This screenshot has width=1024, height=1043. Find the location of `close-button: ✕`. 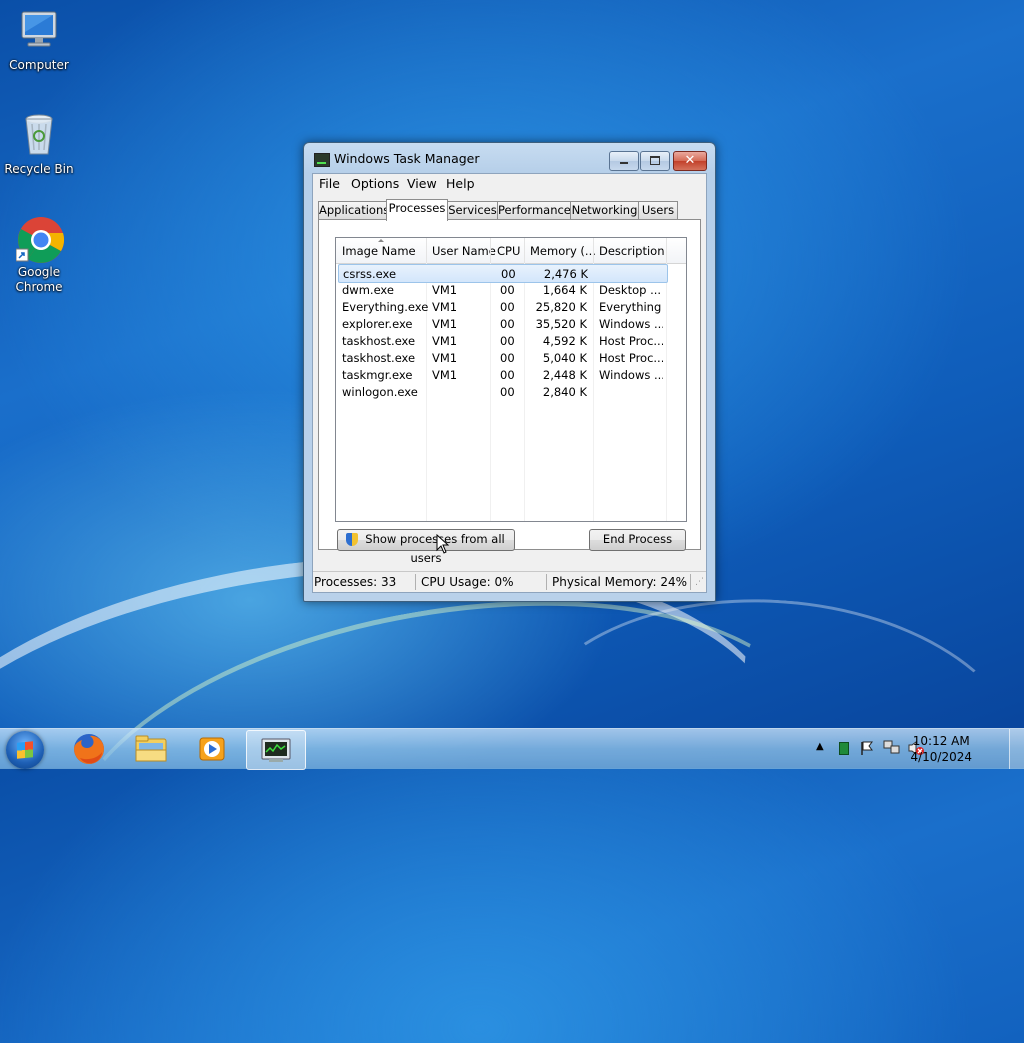

close-button: ✕ is located at coordinates (690, 161).